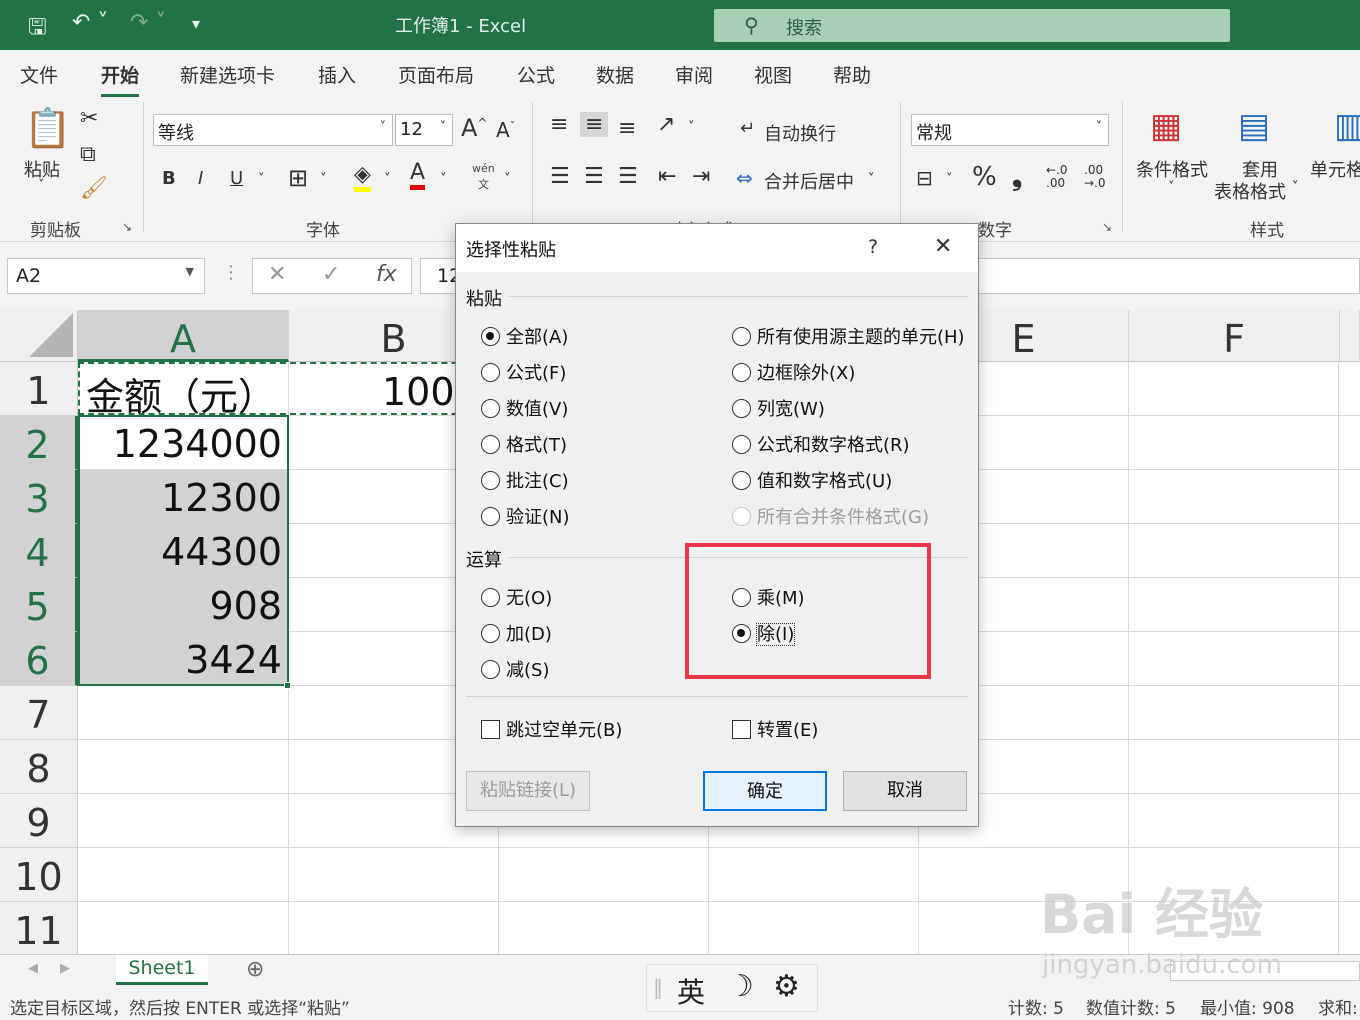 The height and width of the screenshot is (1020, 1360). Describe the element at coordinates (337, 74) in the screenshot. I see `tab-insert: 插入` at that location.